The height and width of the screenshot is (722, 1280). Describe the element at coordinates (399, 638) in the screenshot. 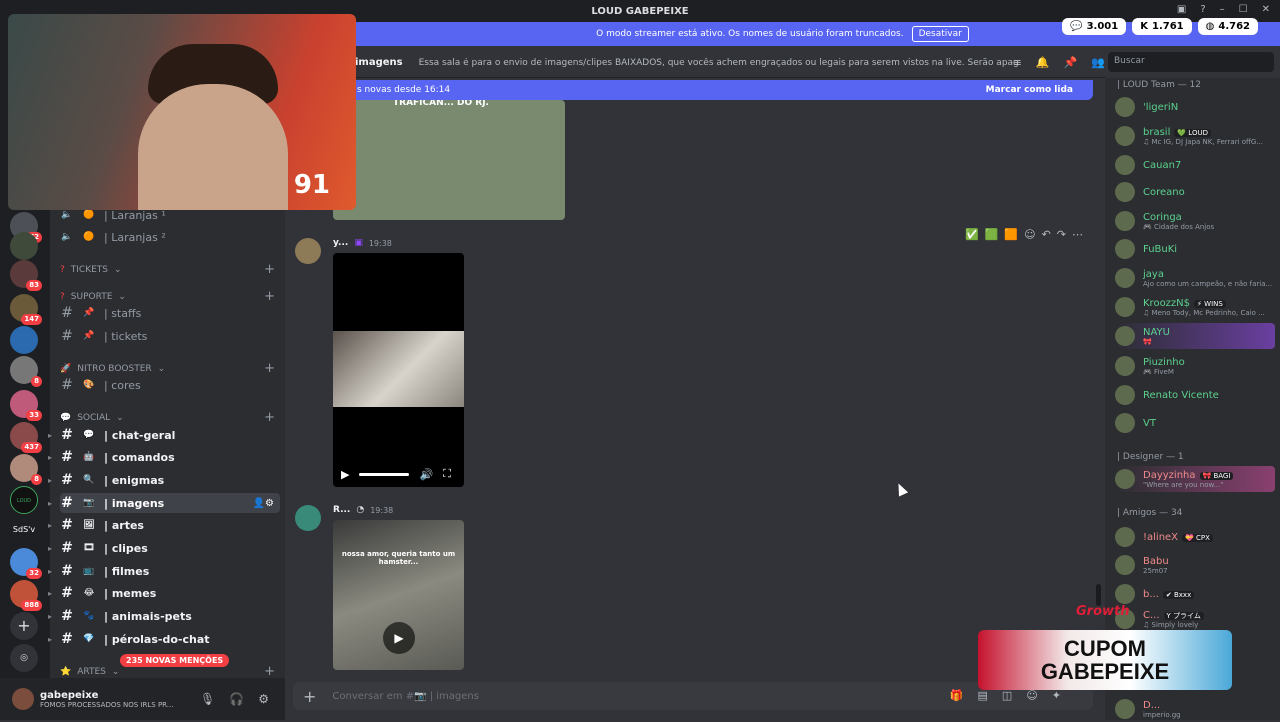

I see `play-button: ▶` at that location.